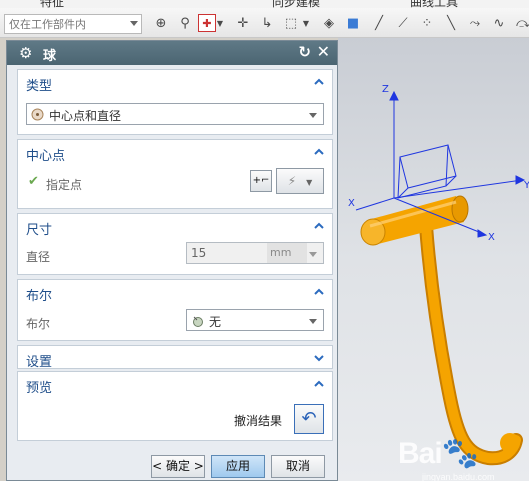 This screenshot has height=481, width=529. I want to click on diagonal-line-icon: ⟋, so click(403, 23).